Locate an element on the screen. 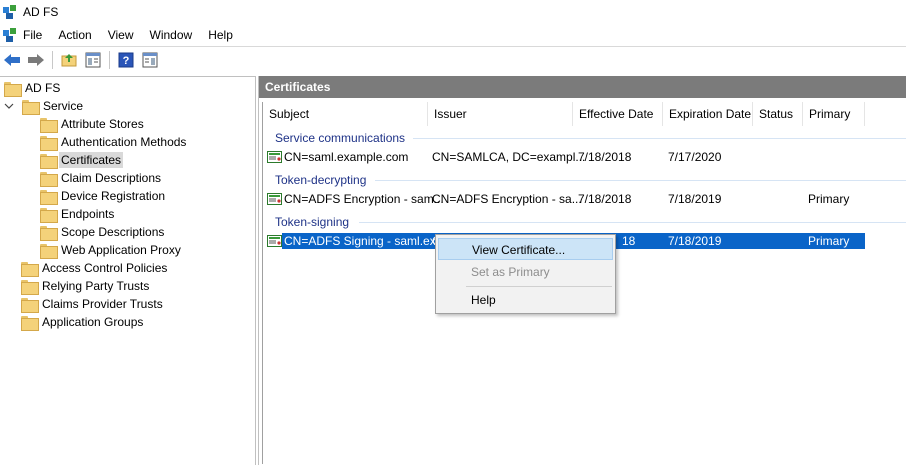 Image resolution: width=906 pixels, height=465 pixels. chevron-down-icon is located at coordinates (9, 106).